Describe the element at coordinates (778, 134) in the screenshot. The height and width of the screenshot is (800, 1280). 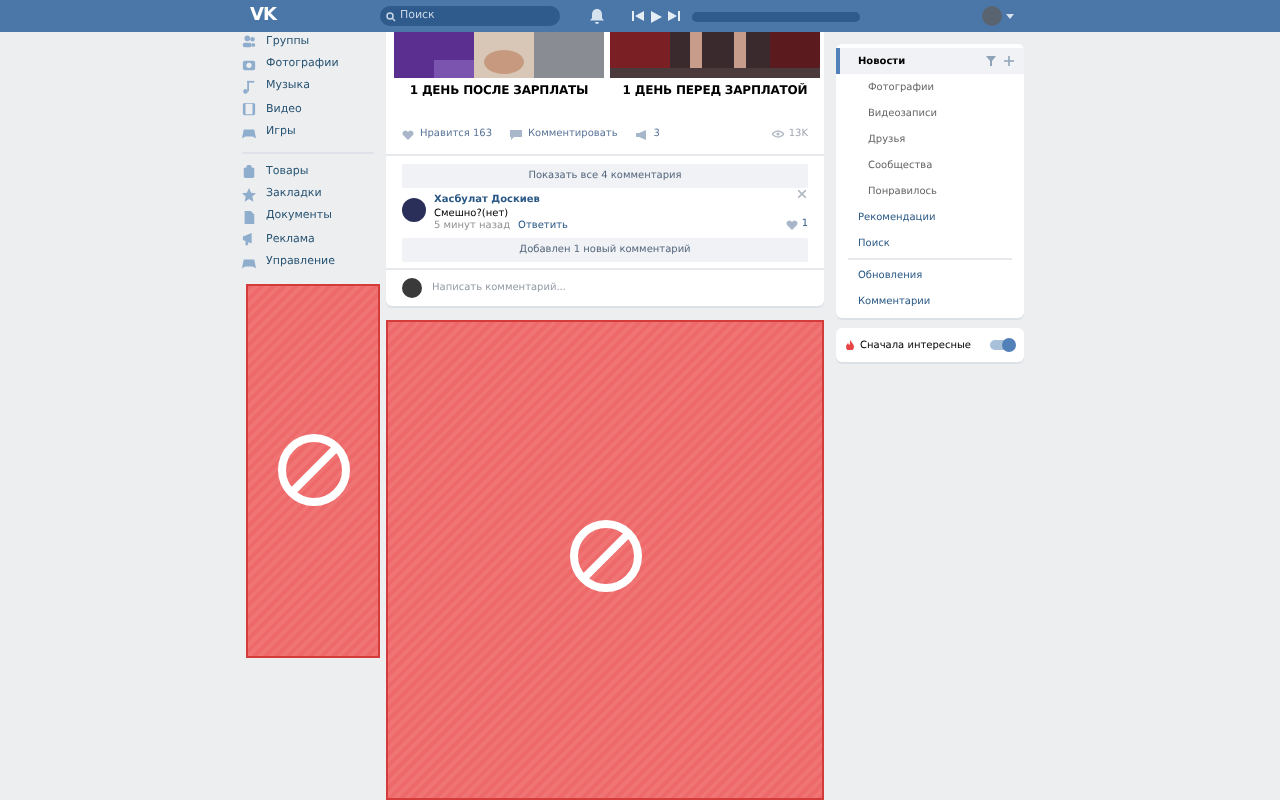
I see `eye-icon` at that location.